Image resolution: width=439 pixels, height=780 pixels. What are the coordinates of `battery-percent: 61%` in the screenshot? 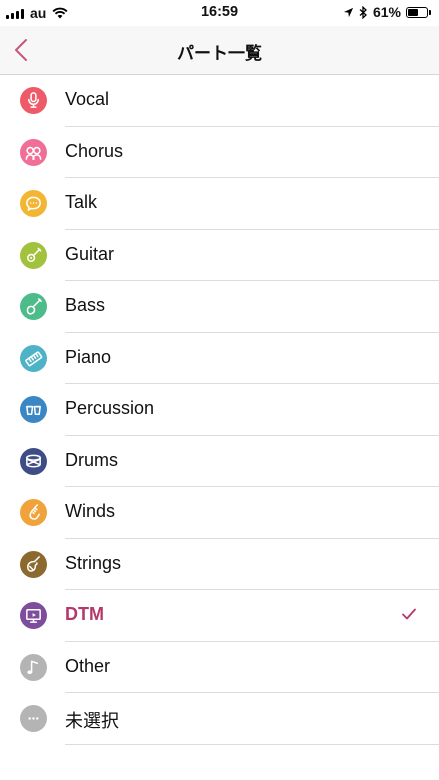 It's located at (386, 12).